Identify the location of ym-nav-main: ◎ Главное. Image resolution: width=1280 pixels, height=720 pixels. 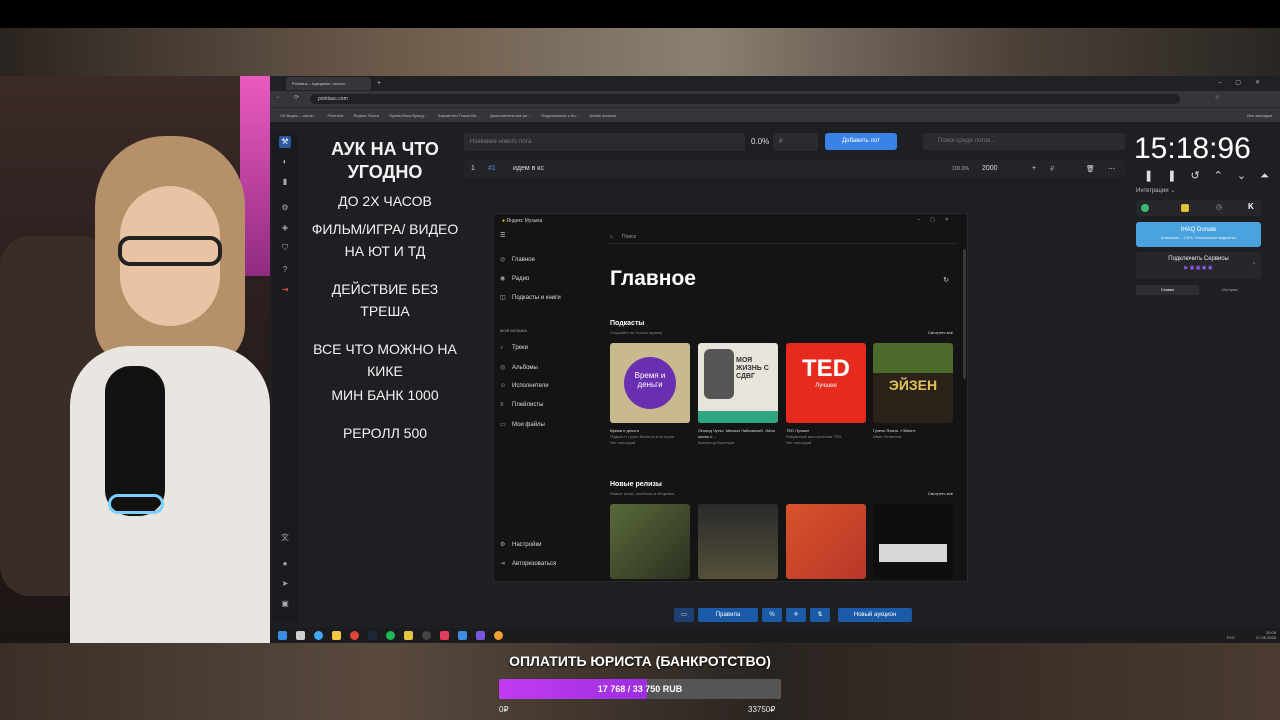
(517, 259).